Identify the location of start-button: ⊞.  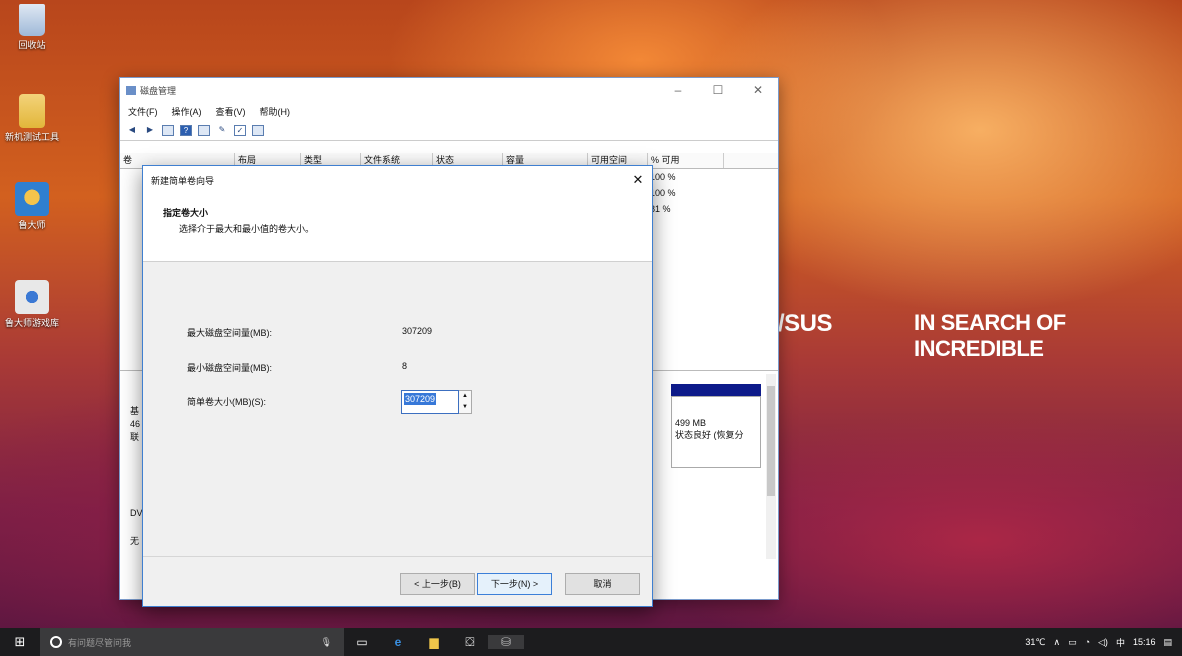
(20, 642).